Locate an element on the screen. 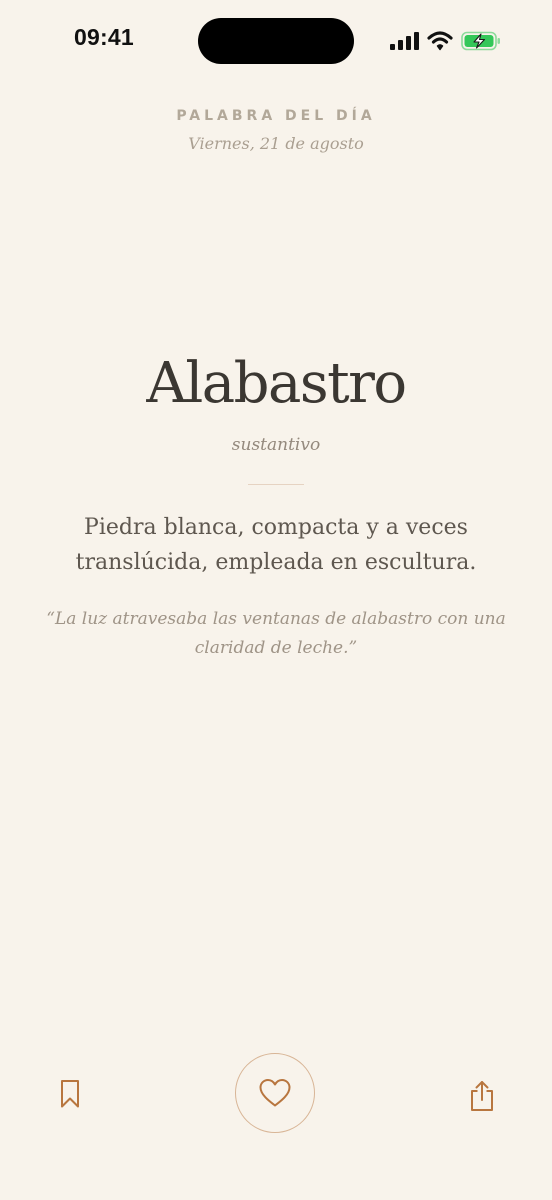 Image resolution: width=552 pixels, height=1200 pixels. bookmark-button is located at coordinates (70, 1094).